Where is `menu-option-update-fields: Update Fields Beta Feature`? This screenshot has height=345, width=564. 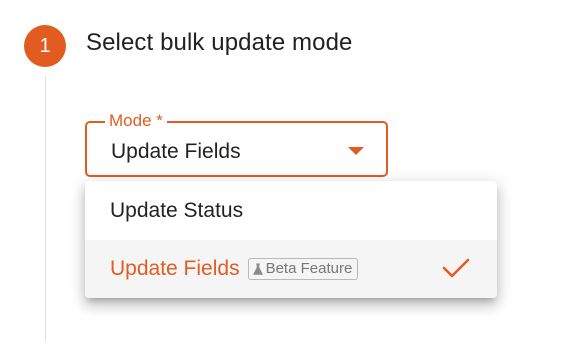
menu-option-update-fields: Update Fields Beta Feature is located at coordinates (291, 269).